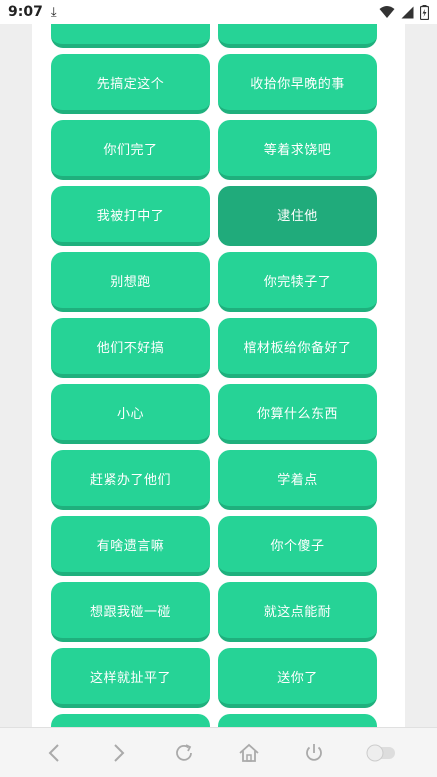 This screenshot has height=777, width=437. I want to click on status-bar: 9:07 ⤓, so click(218, 12).